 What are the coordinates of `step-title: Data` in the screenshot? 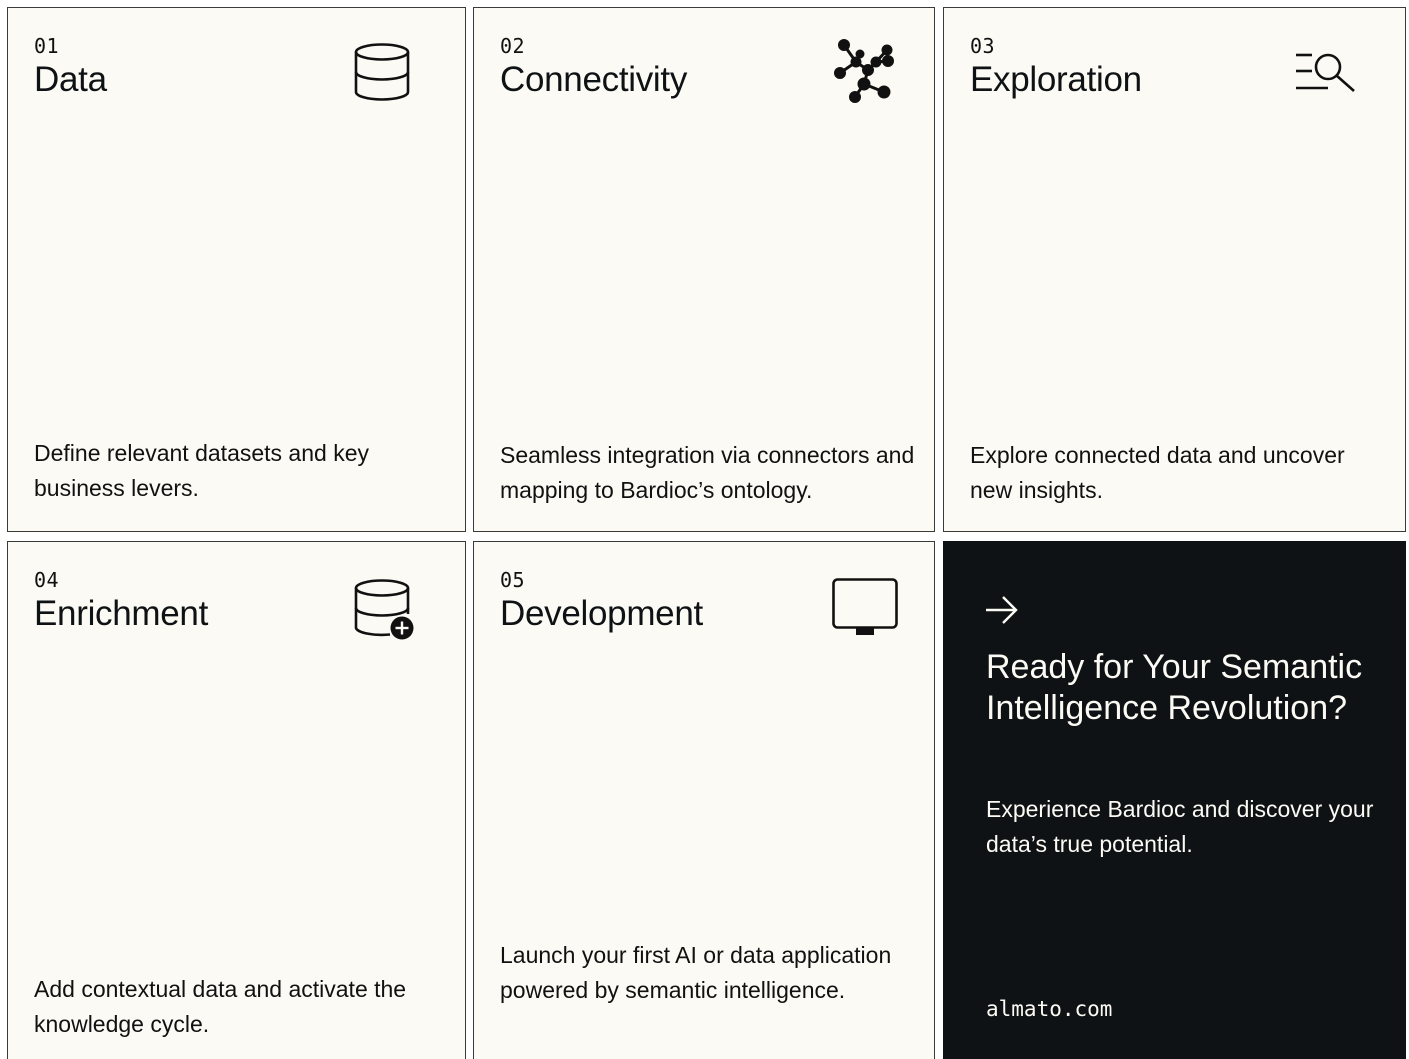 It's located at (70, 79).